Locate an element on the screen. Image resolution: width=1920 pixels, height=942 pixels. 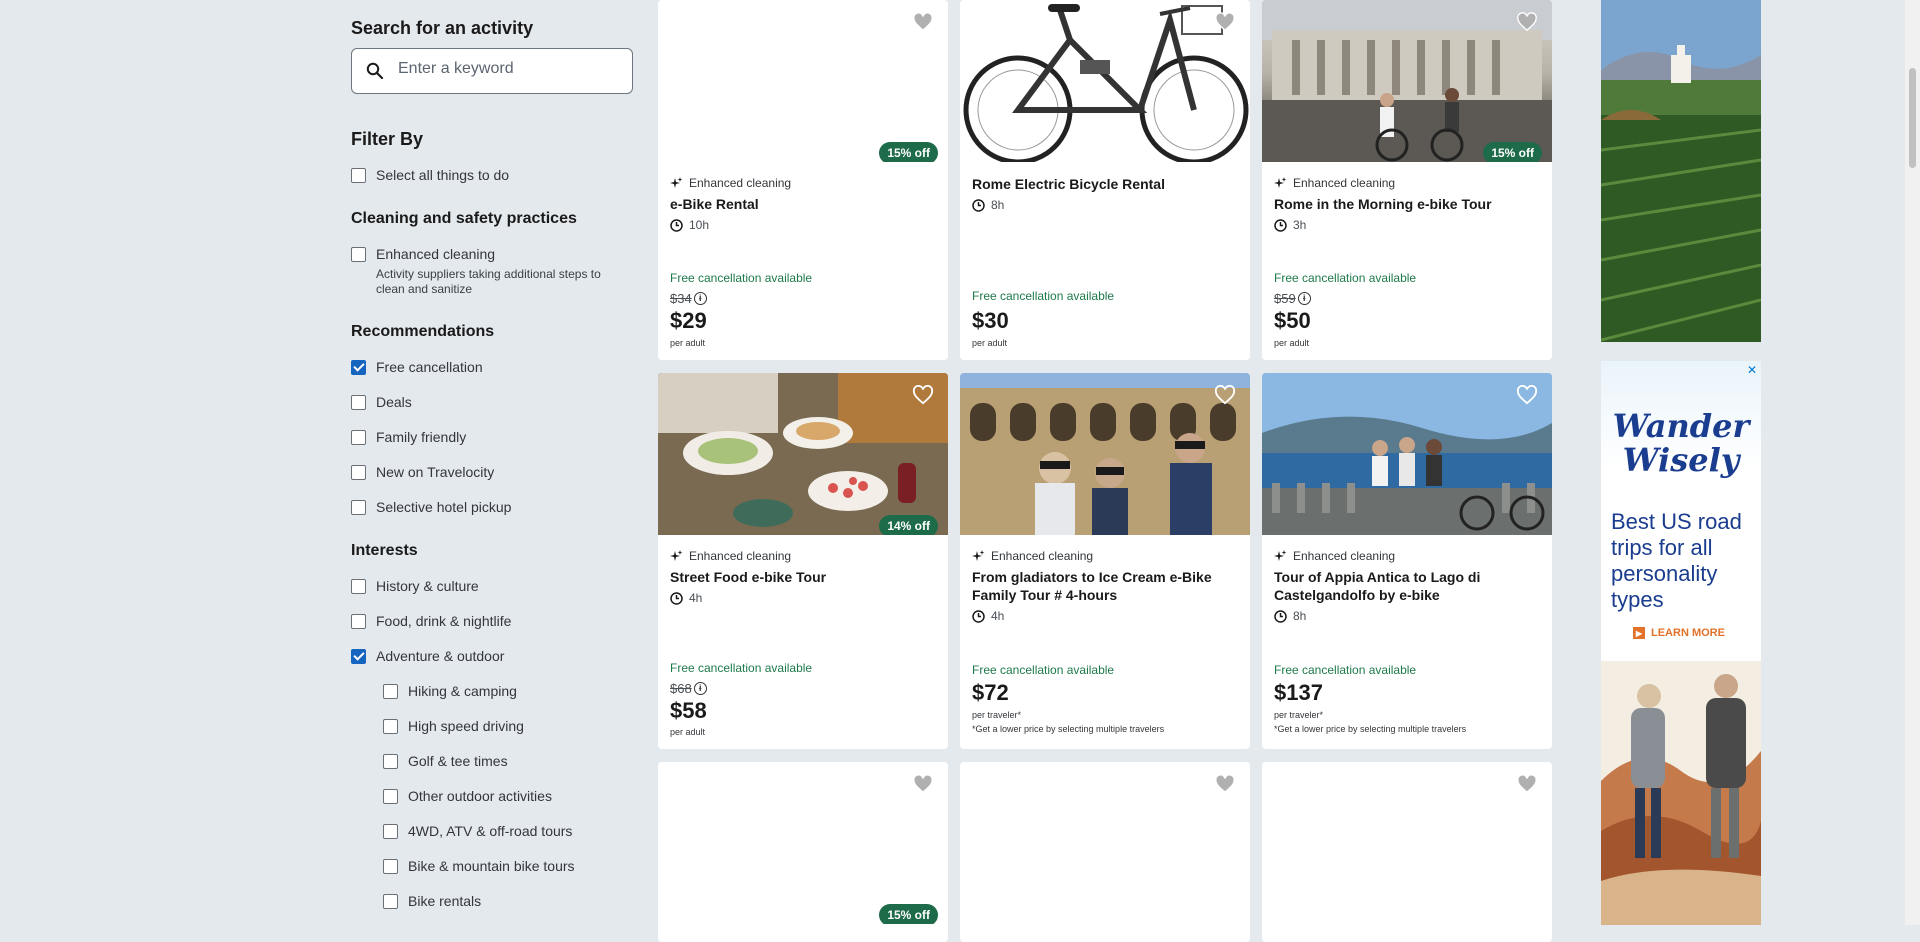
checkbox-deals: Deals is located at coordinates (381, 402).